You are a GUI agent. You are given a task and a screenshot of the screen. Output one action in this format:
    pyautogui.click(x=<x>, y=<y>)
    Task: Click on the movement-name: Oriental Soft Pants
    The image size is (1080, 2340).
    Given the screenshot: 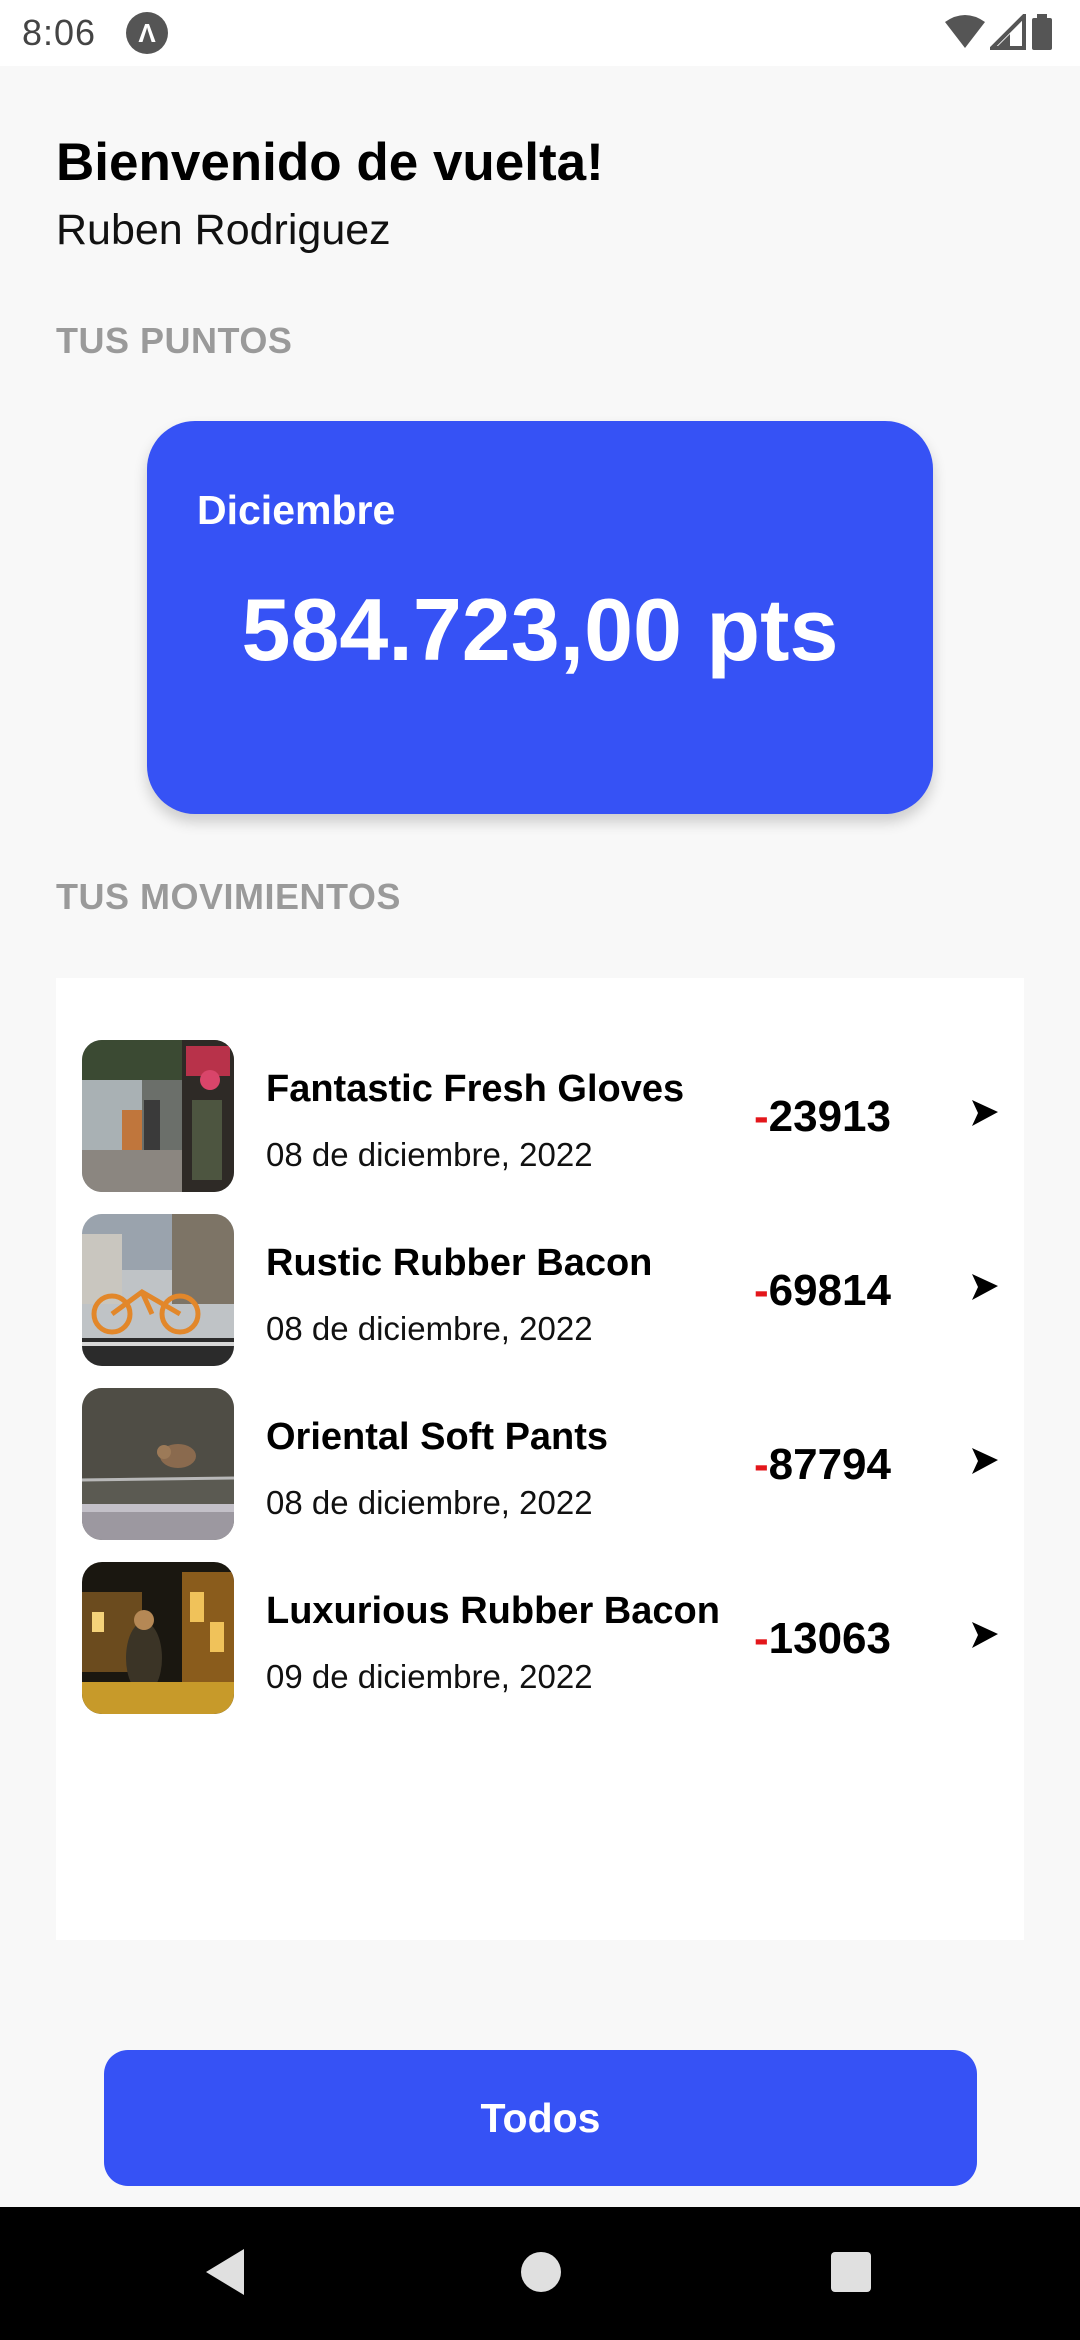 What is the action you would take?
    pyautogui.click(x=437, y=1437)
    